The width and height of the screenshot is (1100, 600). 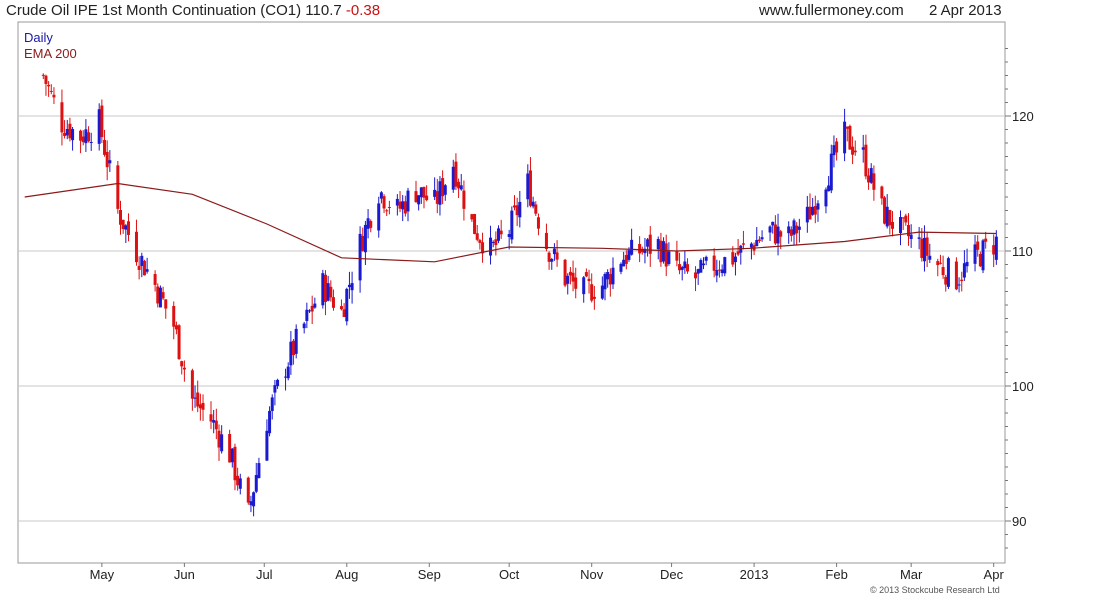 What do you see at coordinates (831, 10) in the screenshot?
I see `site-link: www.fullermoney.com` at bounding box center [831, 10].